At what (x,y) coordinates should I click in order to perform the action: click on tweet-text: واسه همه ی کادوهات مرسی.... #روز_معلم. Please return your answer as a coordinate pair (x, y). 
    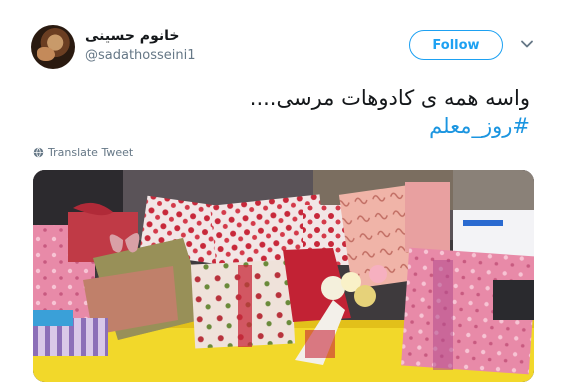
    Looking at the image, I should click on (290, 112).